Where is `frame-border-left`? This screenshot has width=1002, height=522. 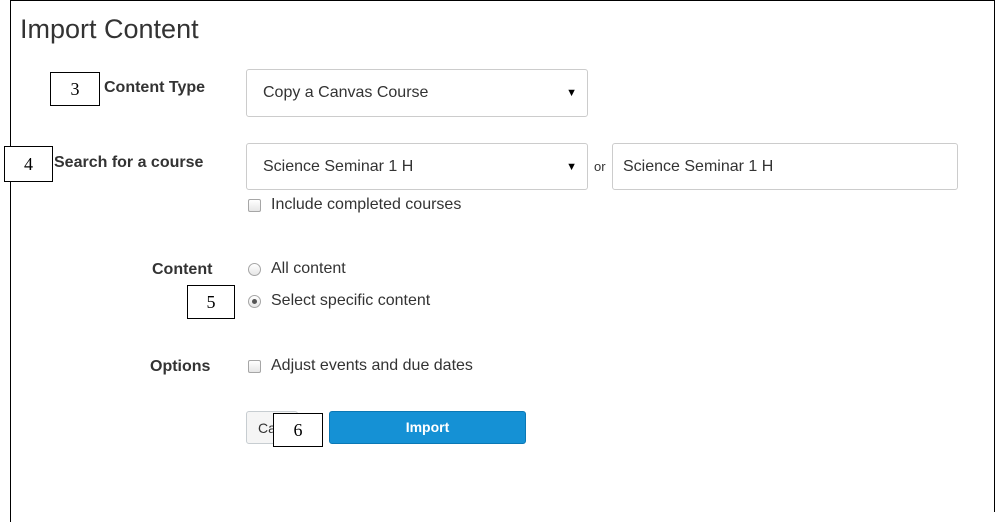 frame-border-left is located at coordinates (10, 261).